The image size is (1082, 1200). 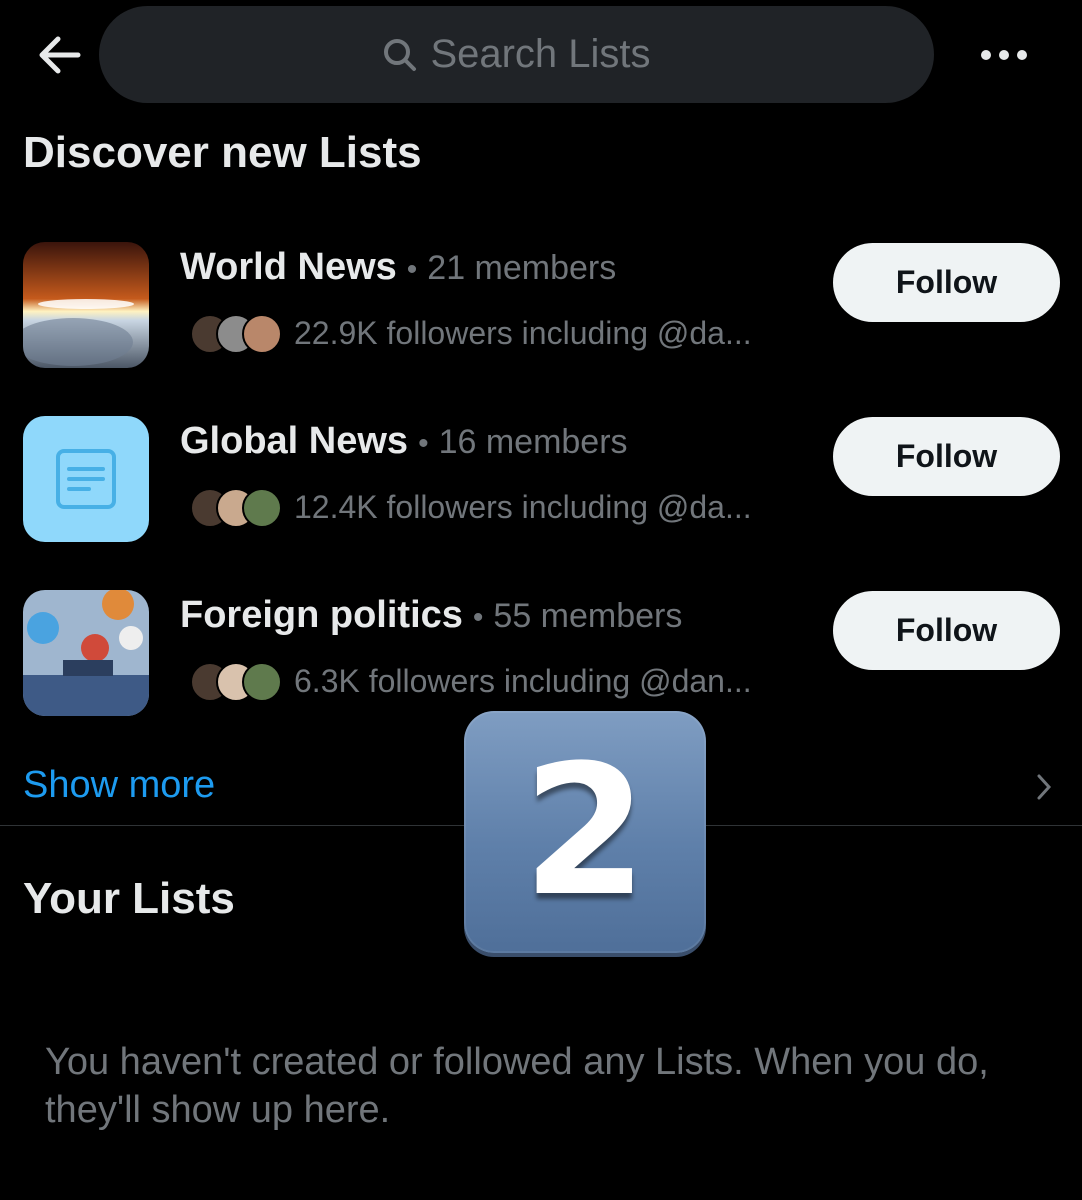 What do you see at coordinates (1044, 787) in the screenshot?
I see `chevron-right-icon` at bounding box center [1044, 787].